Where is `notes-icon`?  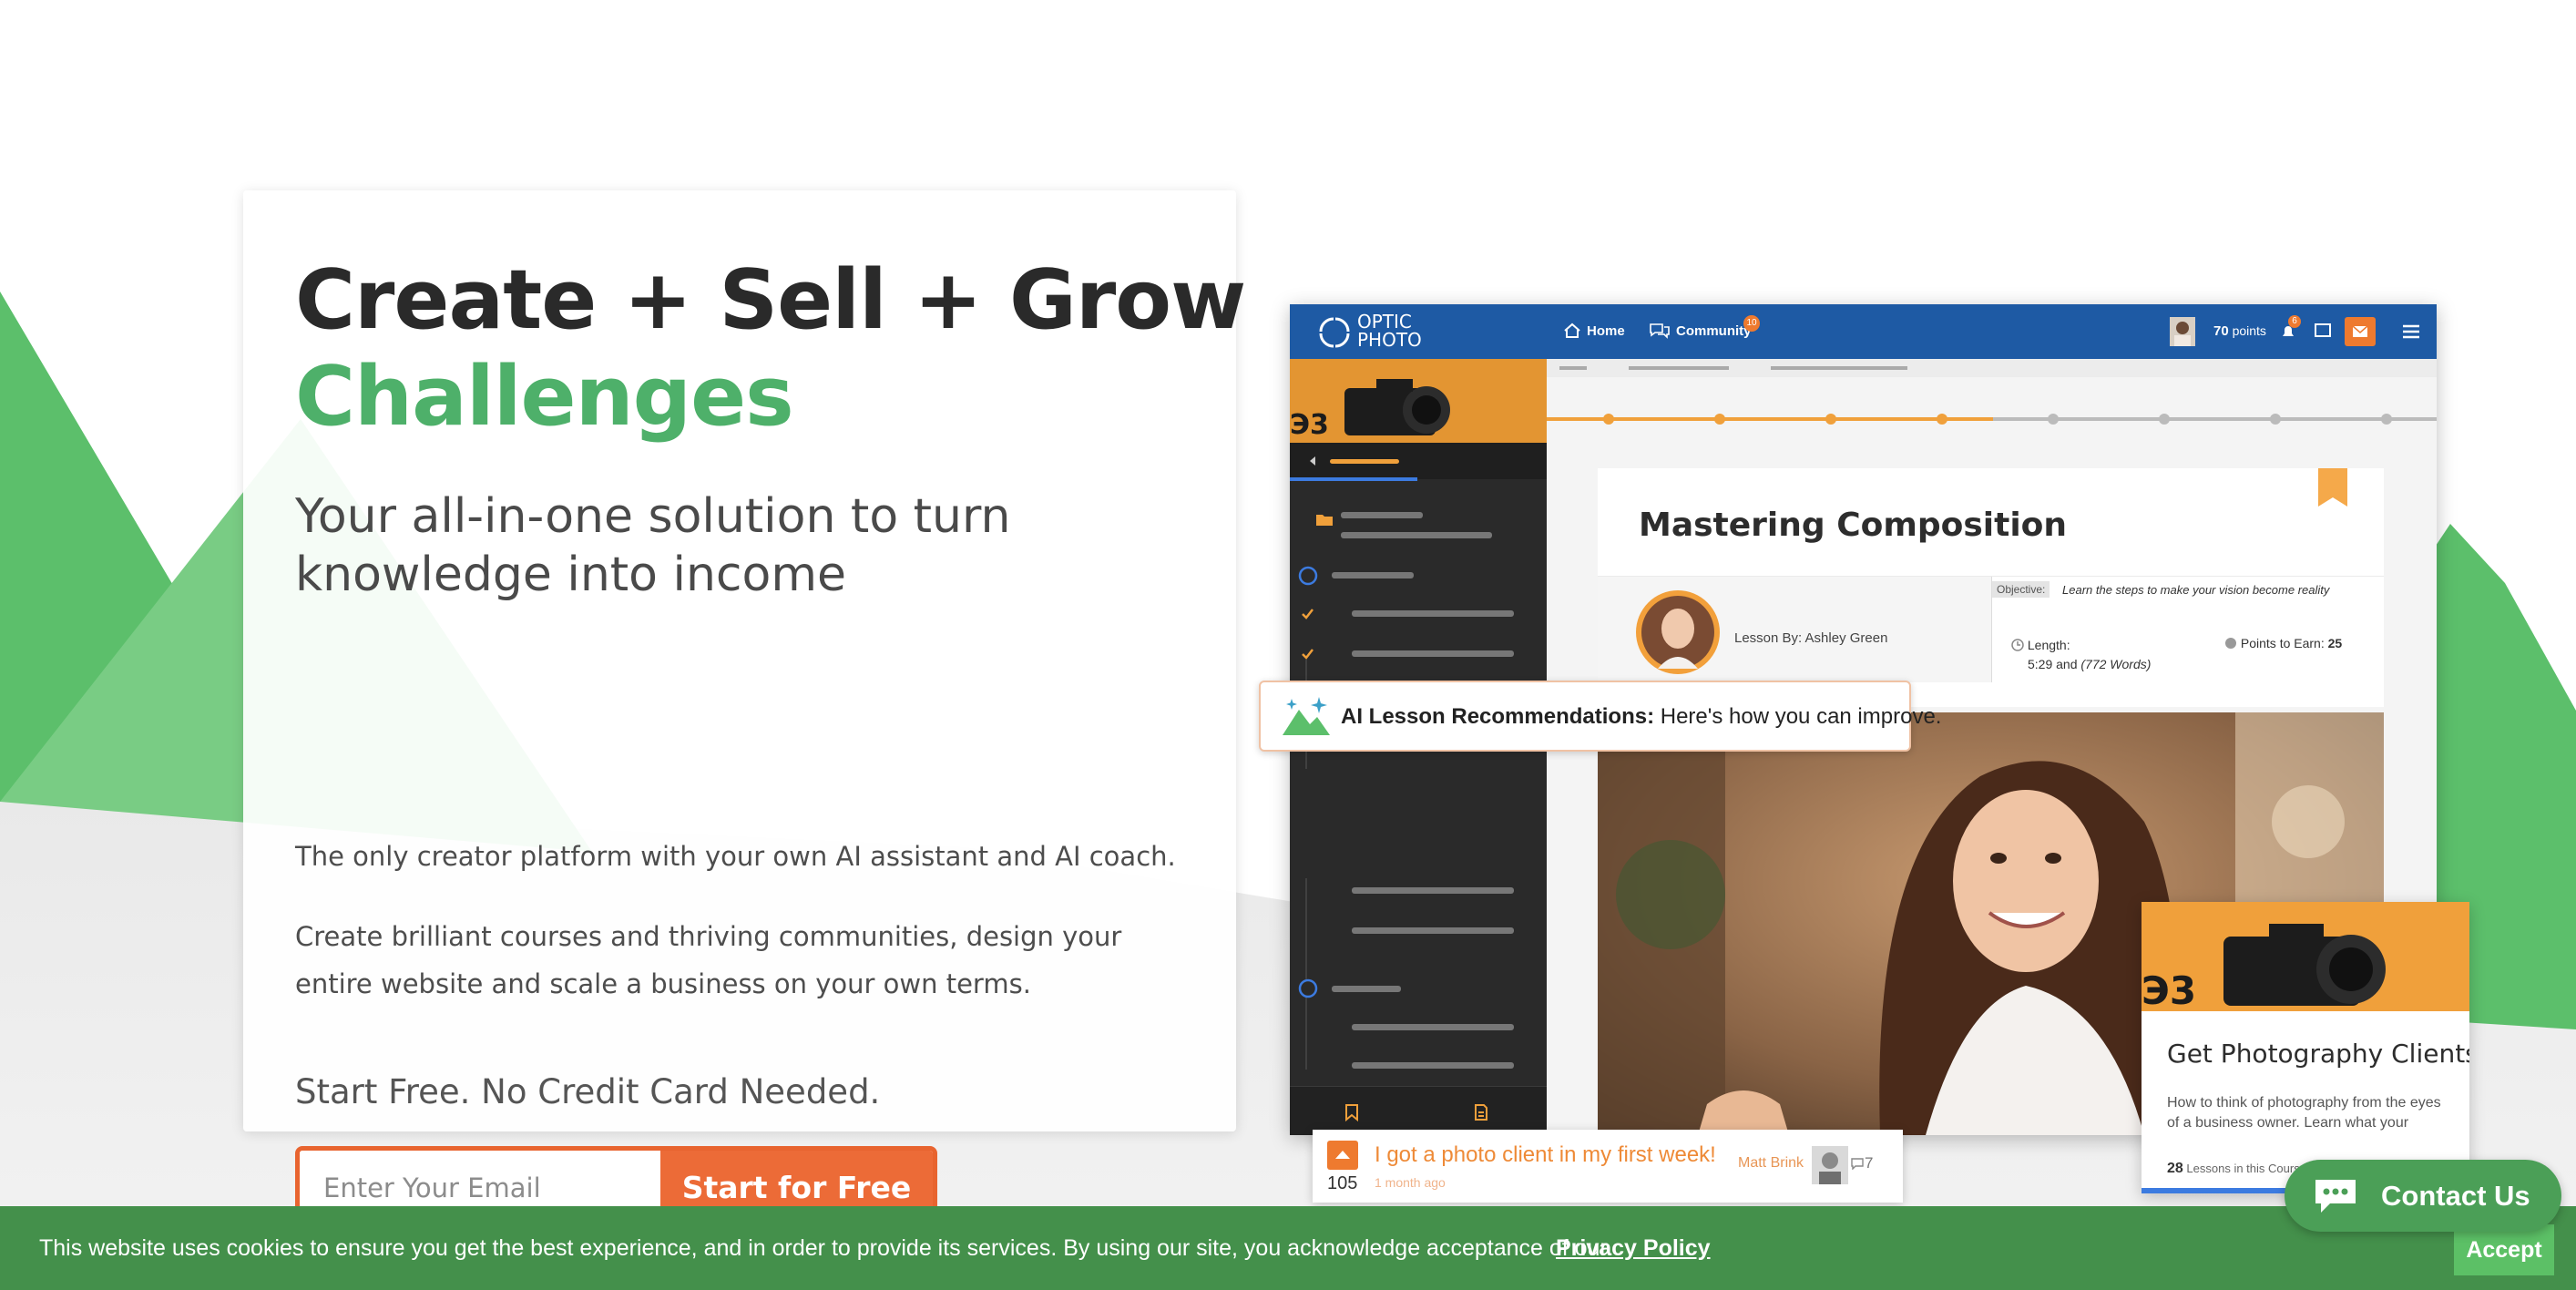 notes-icon is located at coordinates (1481, 1112).